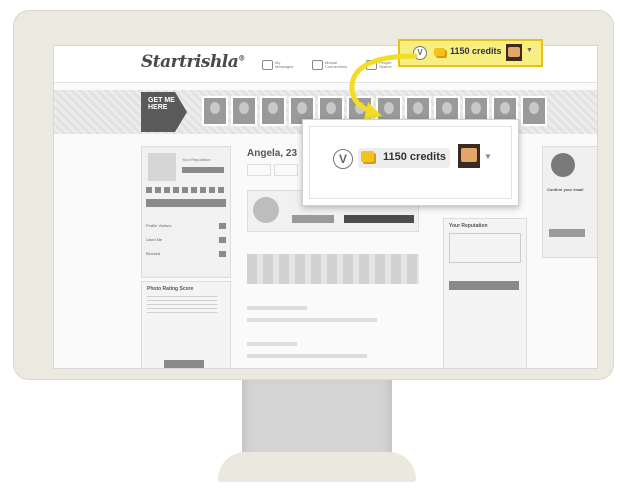  I want to click on panel-title: Photo Rating Score, so click(170, 289).